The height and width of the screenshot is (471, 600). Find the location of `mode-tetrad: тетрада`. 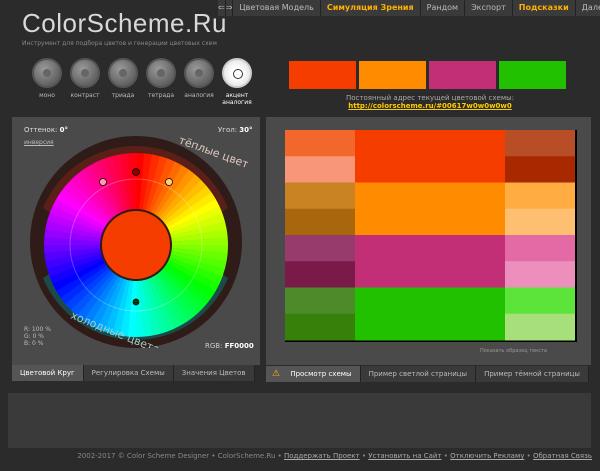

mode-tetrad: тетрада is located at coordinates (161, 82).